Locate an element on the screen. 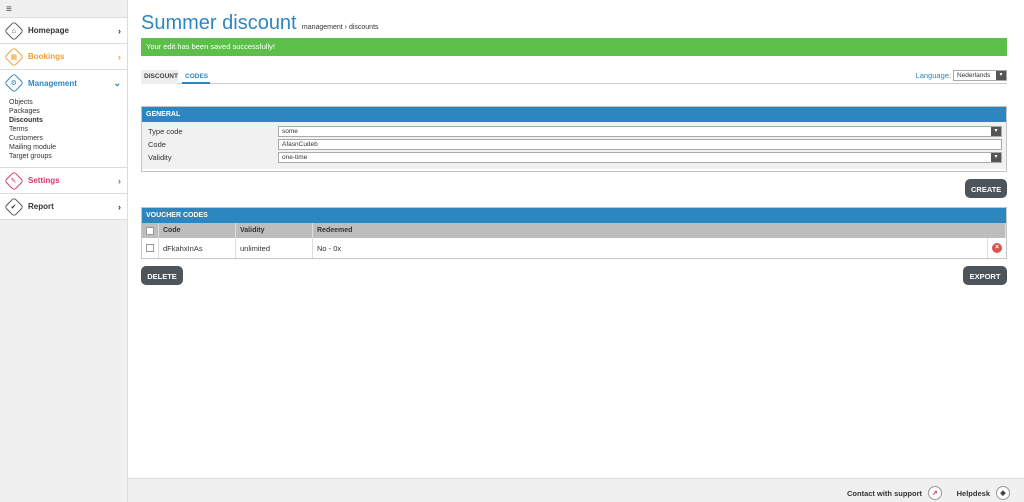  cell-validity: unlimited is located at coordinates (274, 248).